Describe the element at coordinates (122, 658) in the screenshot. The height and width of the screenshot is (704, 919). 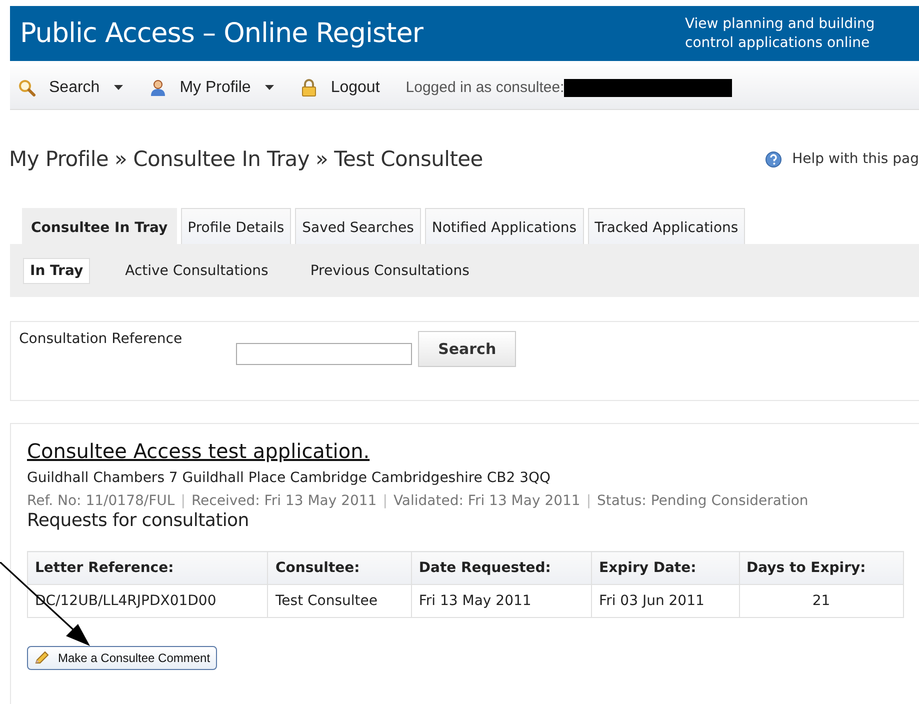
I see `comment-button: Make a Consultee Comment` at that location.